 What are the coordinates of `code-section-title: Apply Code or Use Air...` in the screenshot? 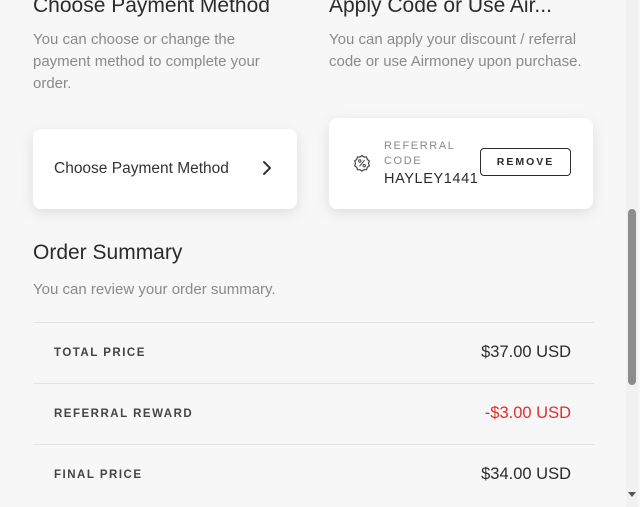 It's located at (440, 8).